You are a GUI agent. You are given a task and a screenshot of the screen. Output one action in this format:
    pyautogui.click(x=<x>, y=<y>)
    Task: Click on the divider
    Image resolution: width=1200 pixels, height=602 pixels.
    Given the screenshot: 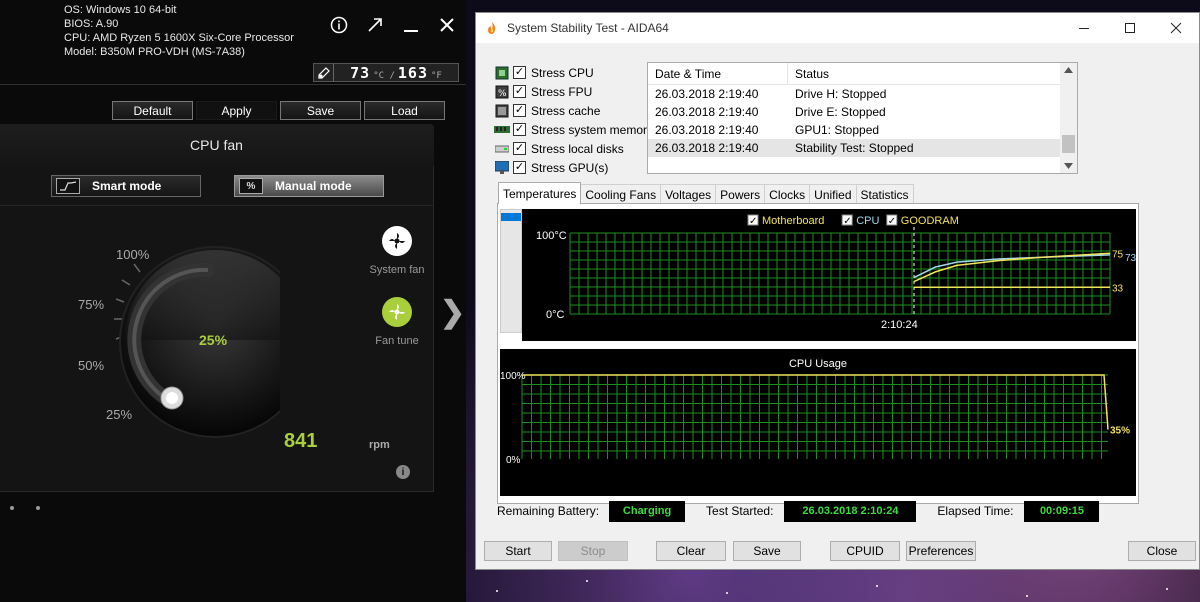 What is the action you would take?
    pyautogui.click(x=217, y=205)
    